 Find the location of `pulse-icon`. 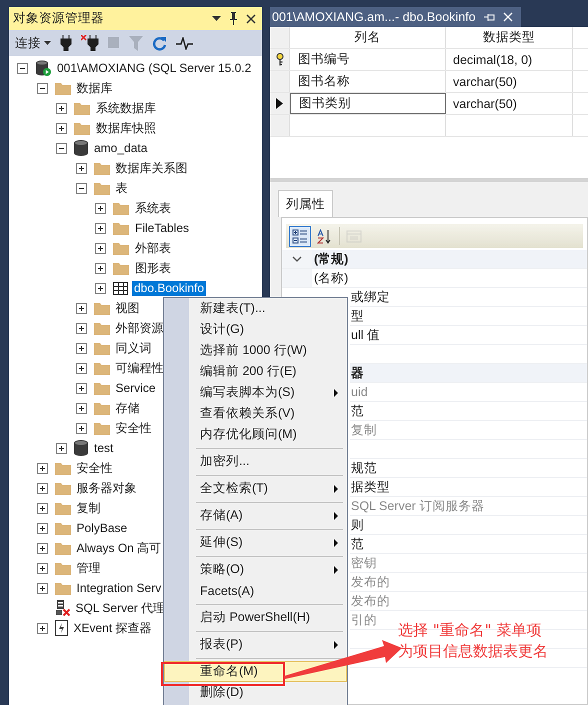

pulse-icon is located at coordinates (184, 43).